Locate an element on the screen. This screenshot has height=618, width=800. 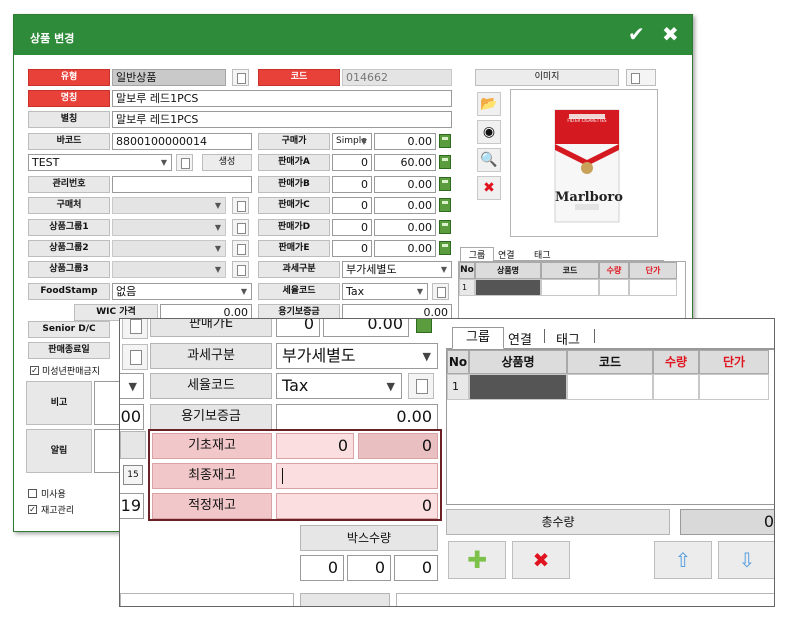
arrow-up-icon: ⇧ is located at coordinates (683, 560).